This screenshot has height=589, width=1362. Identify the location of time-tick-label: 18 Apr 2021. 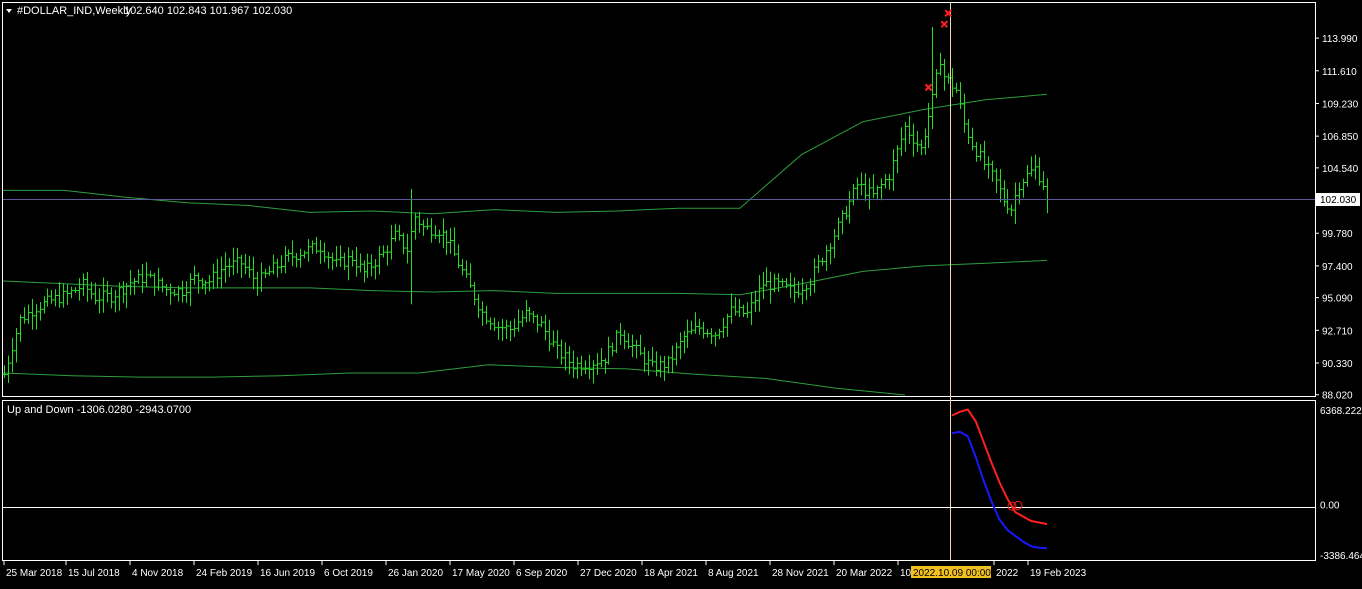
(671, 573).